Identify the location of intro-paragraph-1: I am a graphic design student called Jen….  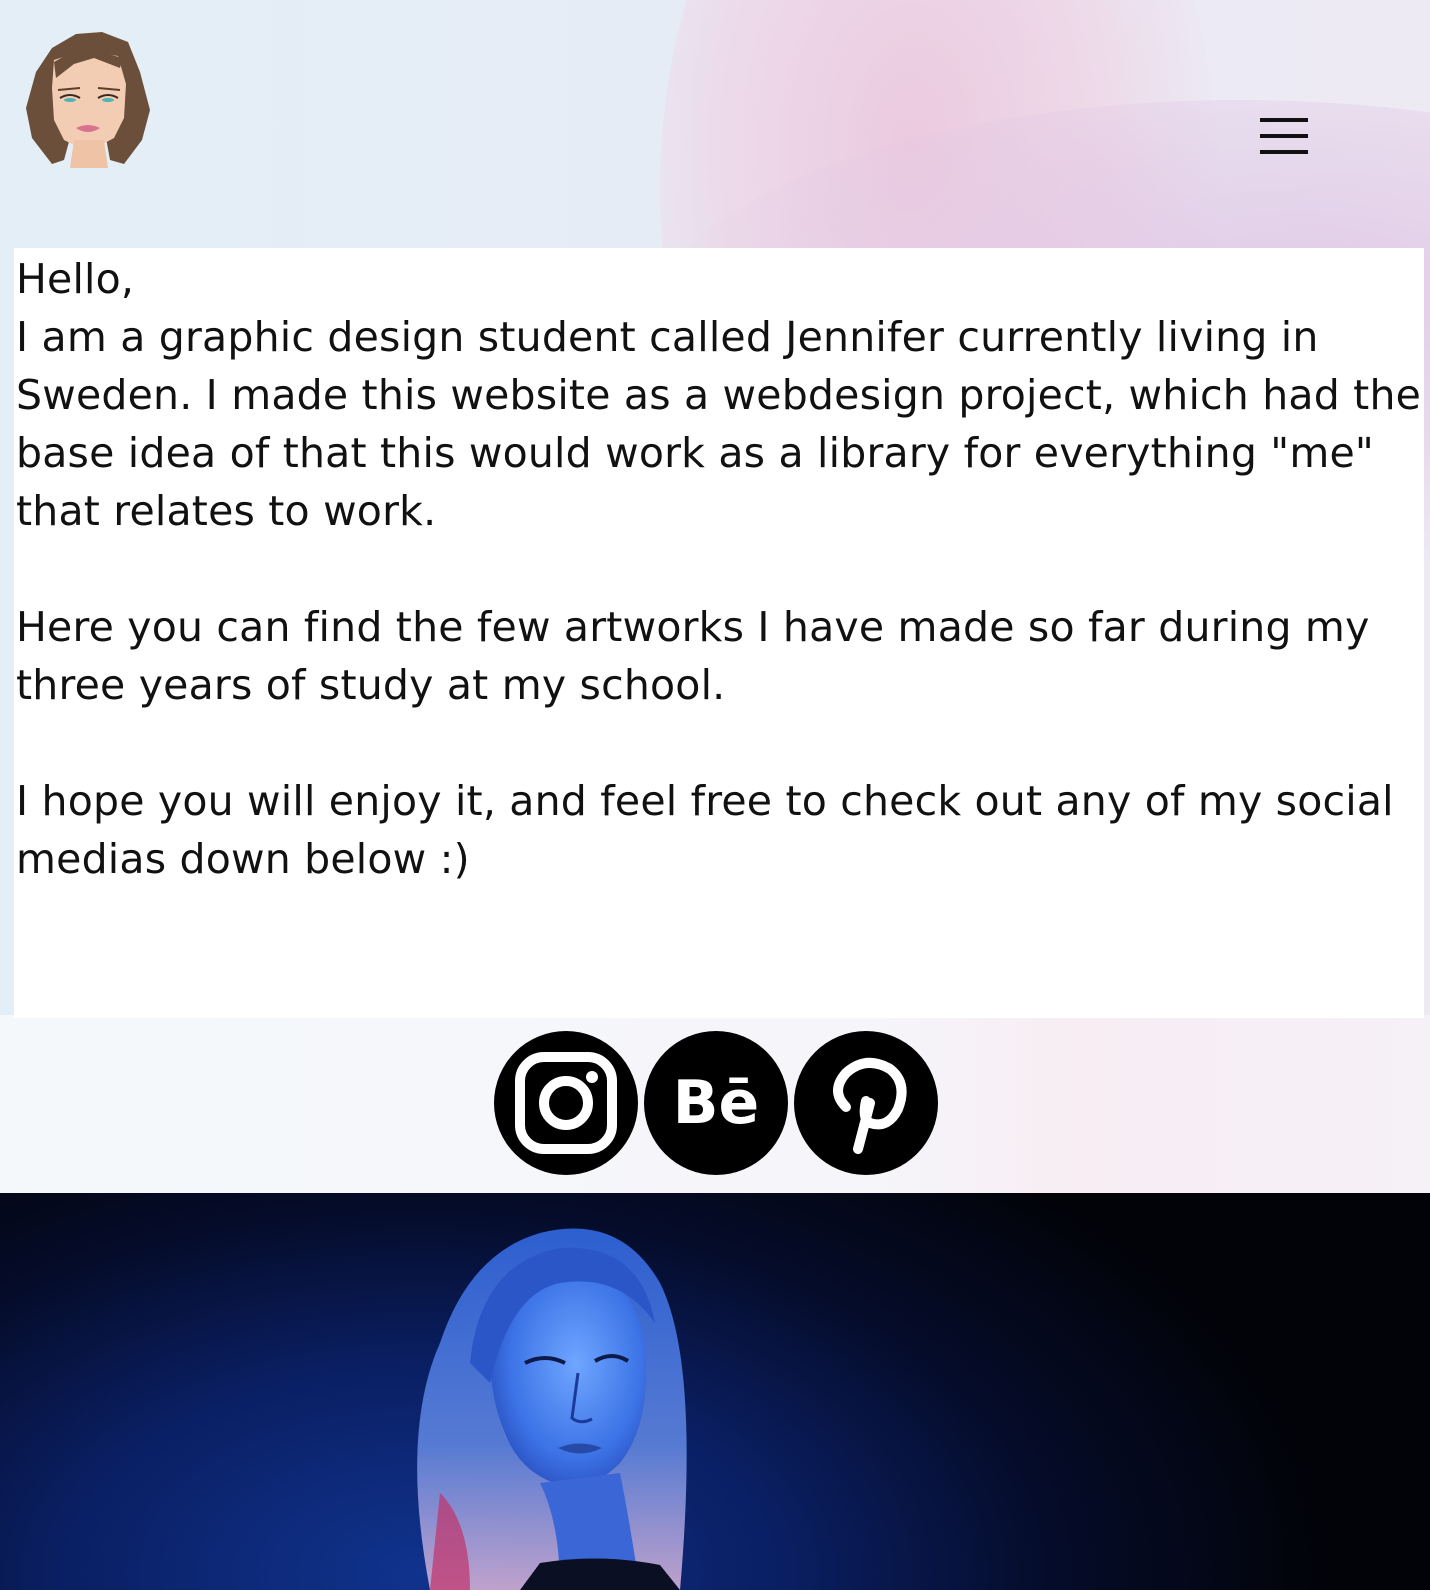
(719, 424).